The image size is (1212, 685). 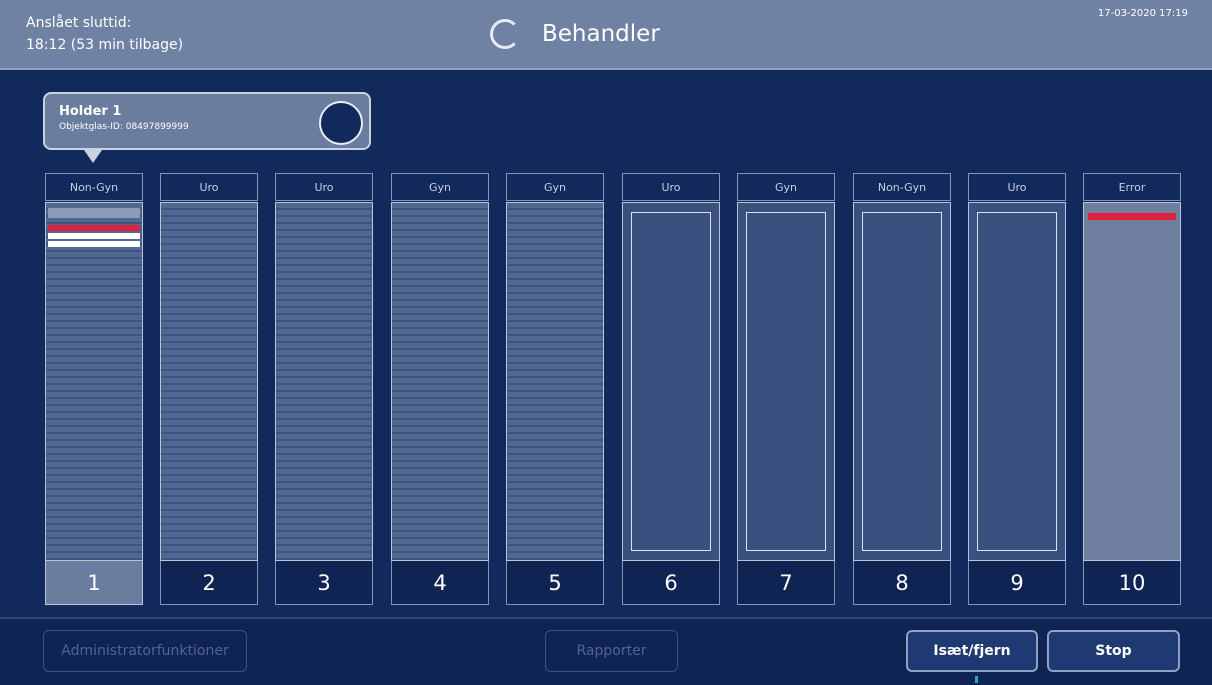 What do you see at coordinates (145, 651) in the screenshot?
I see `admin-functions-button: Administratorfunktioner` at bounding box center [145, 651].